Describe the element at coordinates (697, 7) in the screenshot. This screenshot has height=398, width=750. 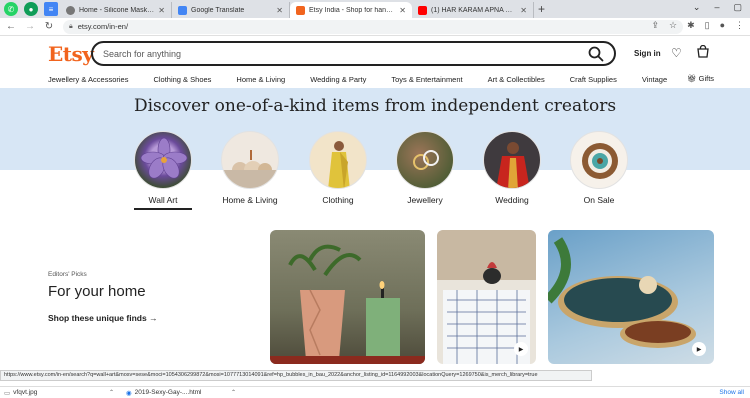
I see `tab-search-icon: ⌄` at that location.